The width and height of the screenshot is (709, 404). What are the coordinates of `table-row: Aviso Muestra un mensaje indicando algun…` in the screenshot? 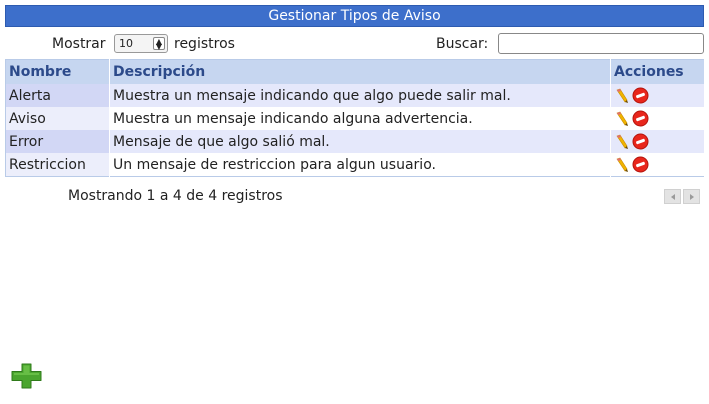 It's located at (355, 118).